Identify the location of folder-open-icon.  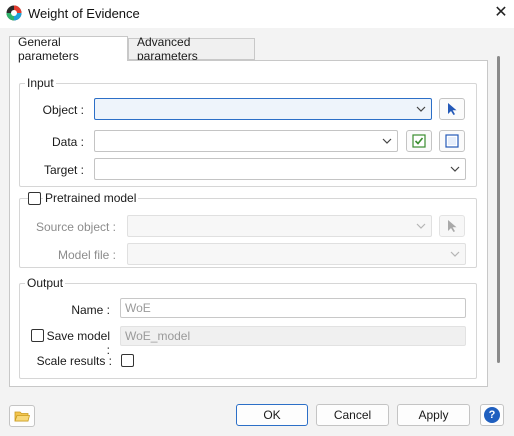
(22, 416).